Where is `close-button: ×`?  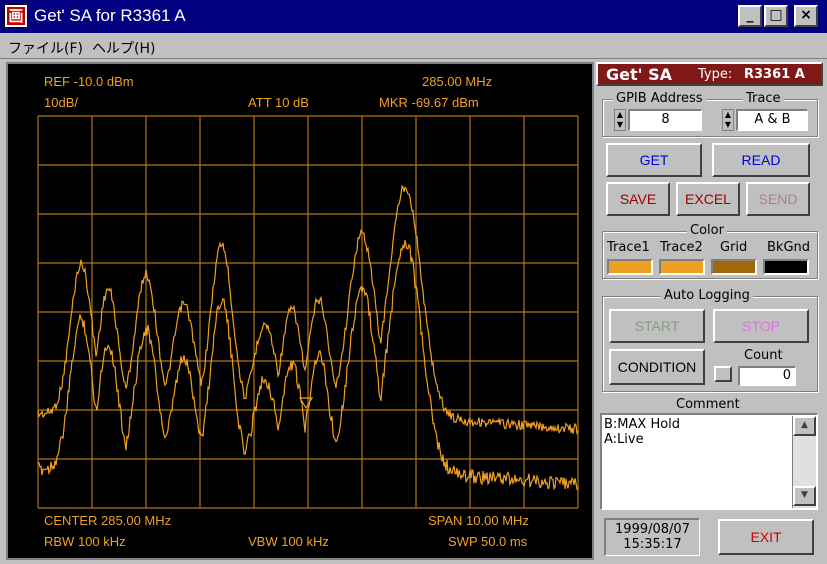 close-button: × is located at coordinates (806, 16).